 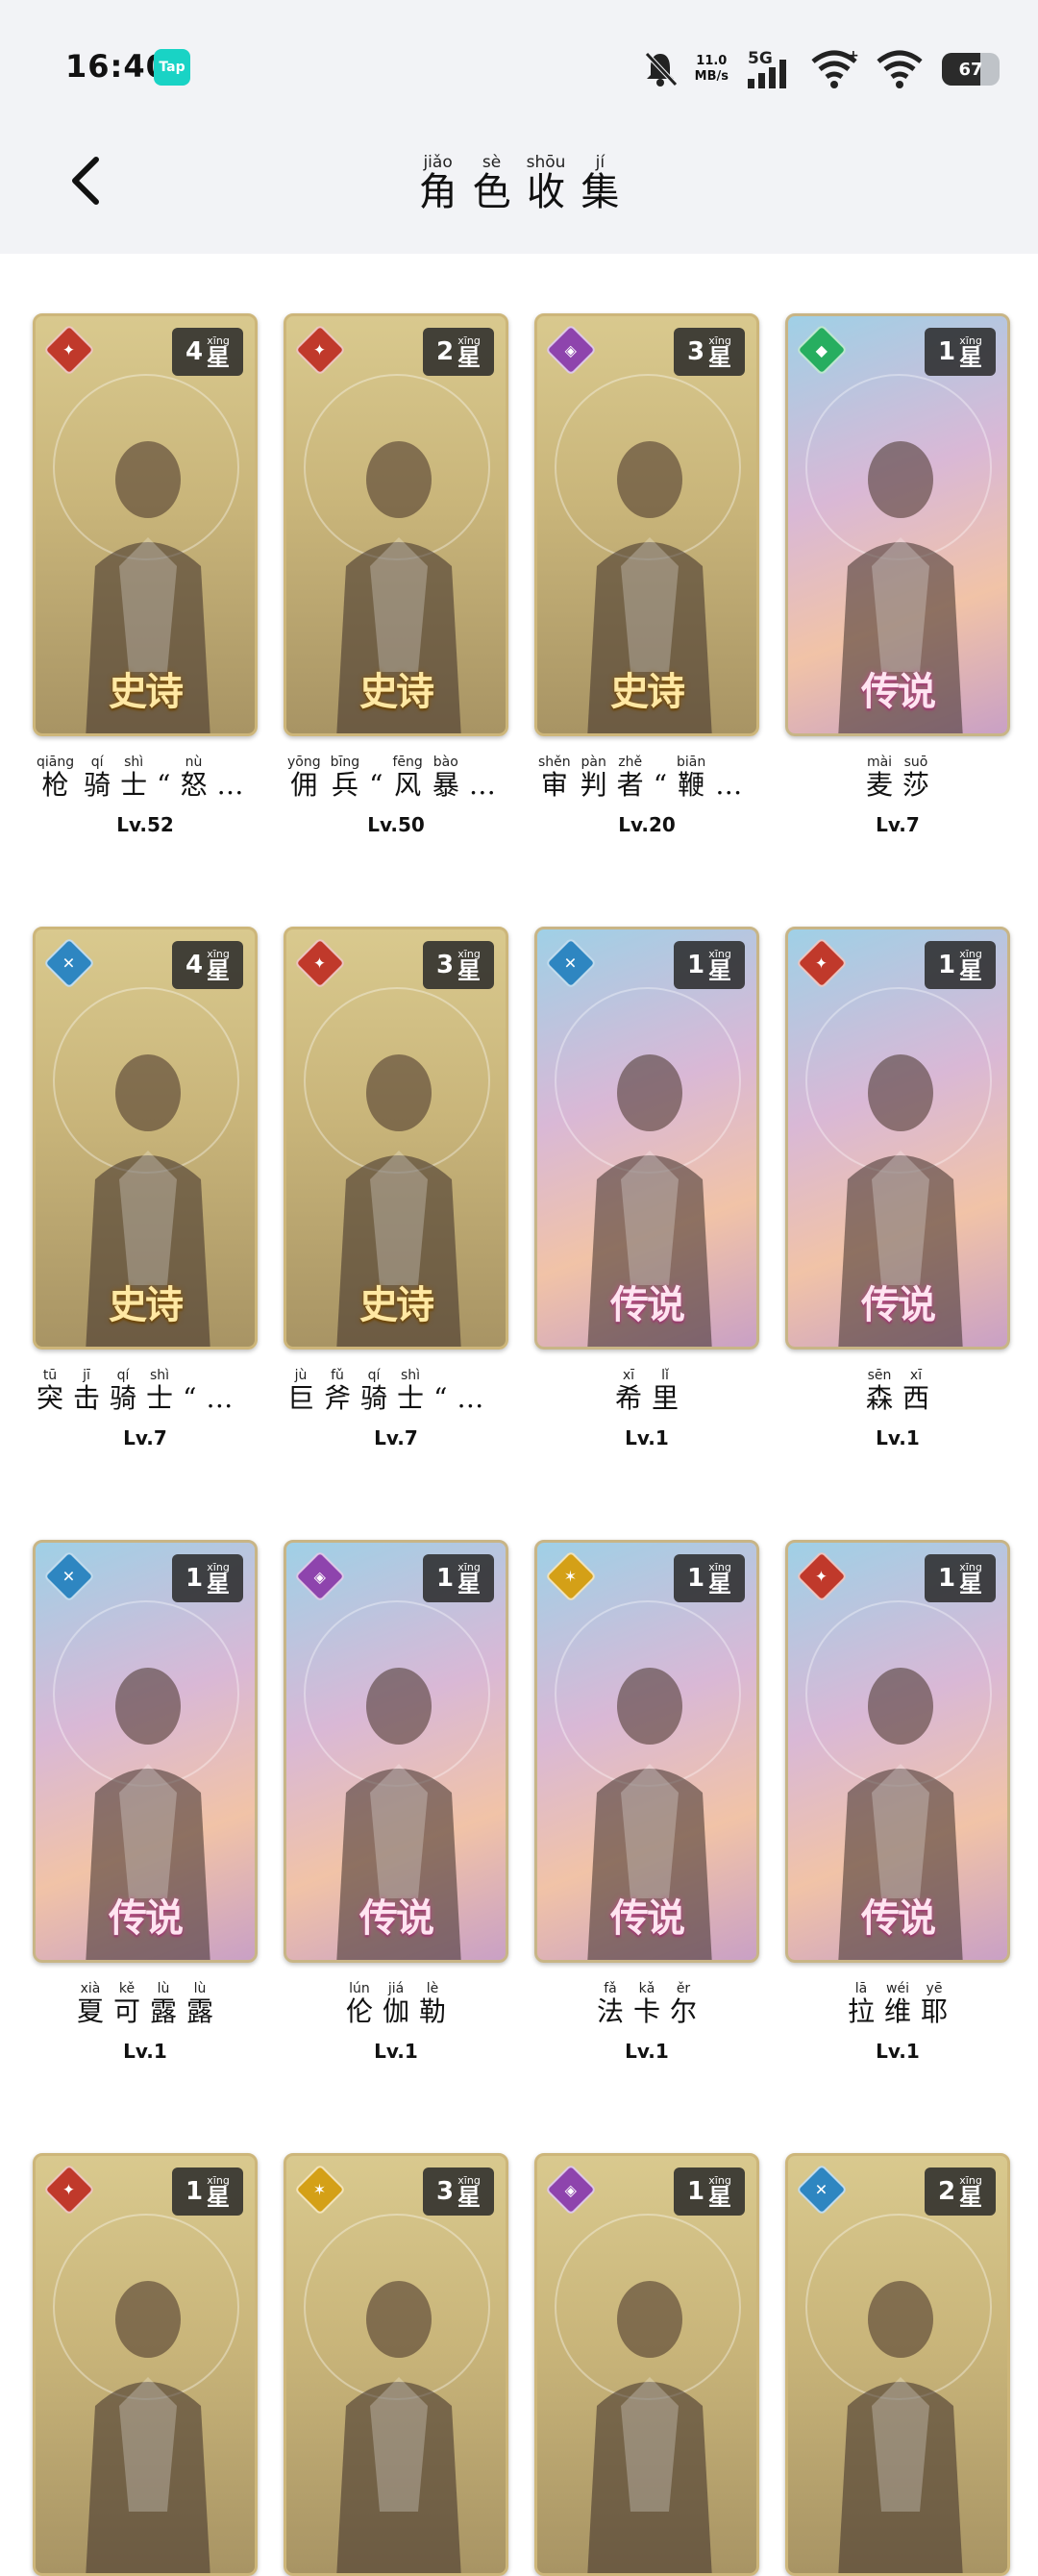 What do you see at coordinates (344, 785) in the screenshot?
I see `hanzi: 兵` at bounding box center [344, 785].